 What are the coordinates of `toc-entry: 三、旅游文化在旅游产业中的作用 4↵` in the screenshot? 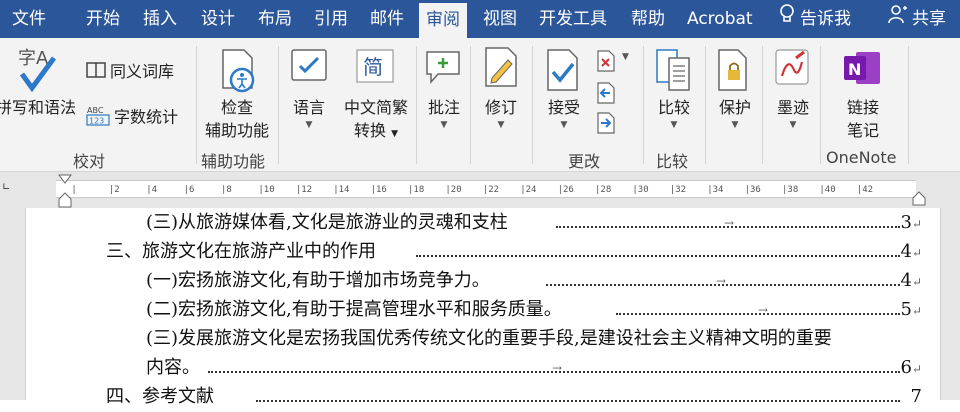 It's located at (514, 252).